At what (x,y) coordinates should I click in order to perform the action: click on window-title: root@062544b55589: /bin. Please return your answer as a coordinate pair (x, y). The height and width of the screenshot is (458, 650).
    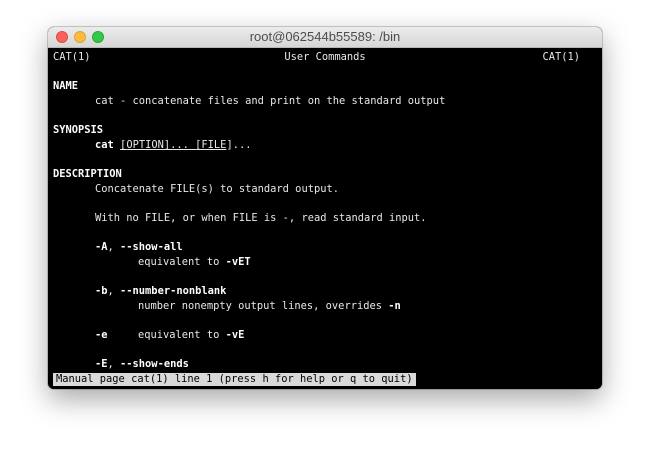
    Looking at the image, I should click on (325, 36).